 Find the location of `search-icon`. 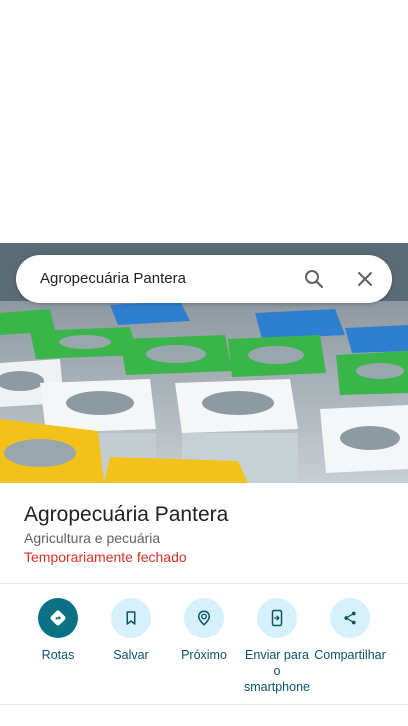

search-icon is located at coordinates (314, 279).